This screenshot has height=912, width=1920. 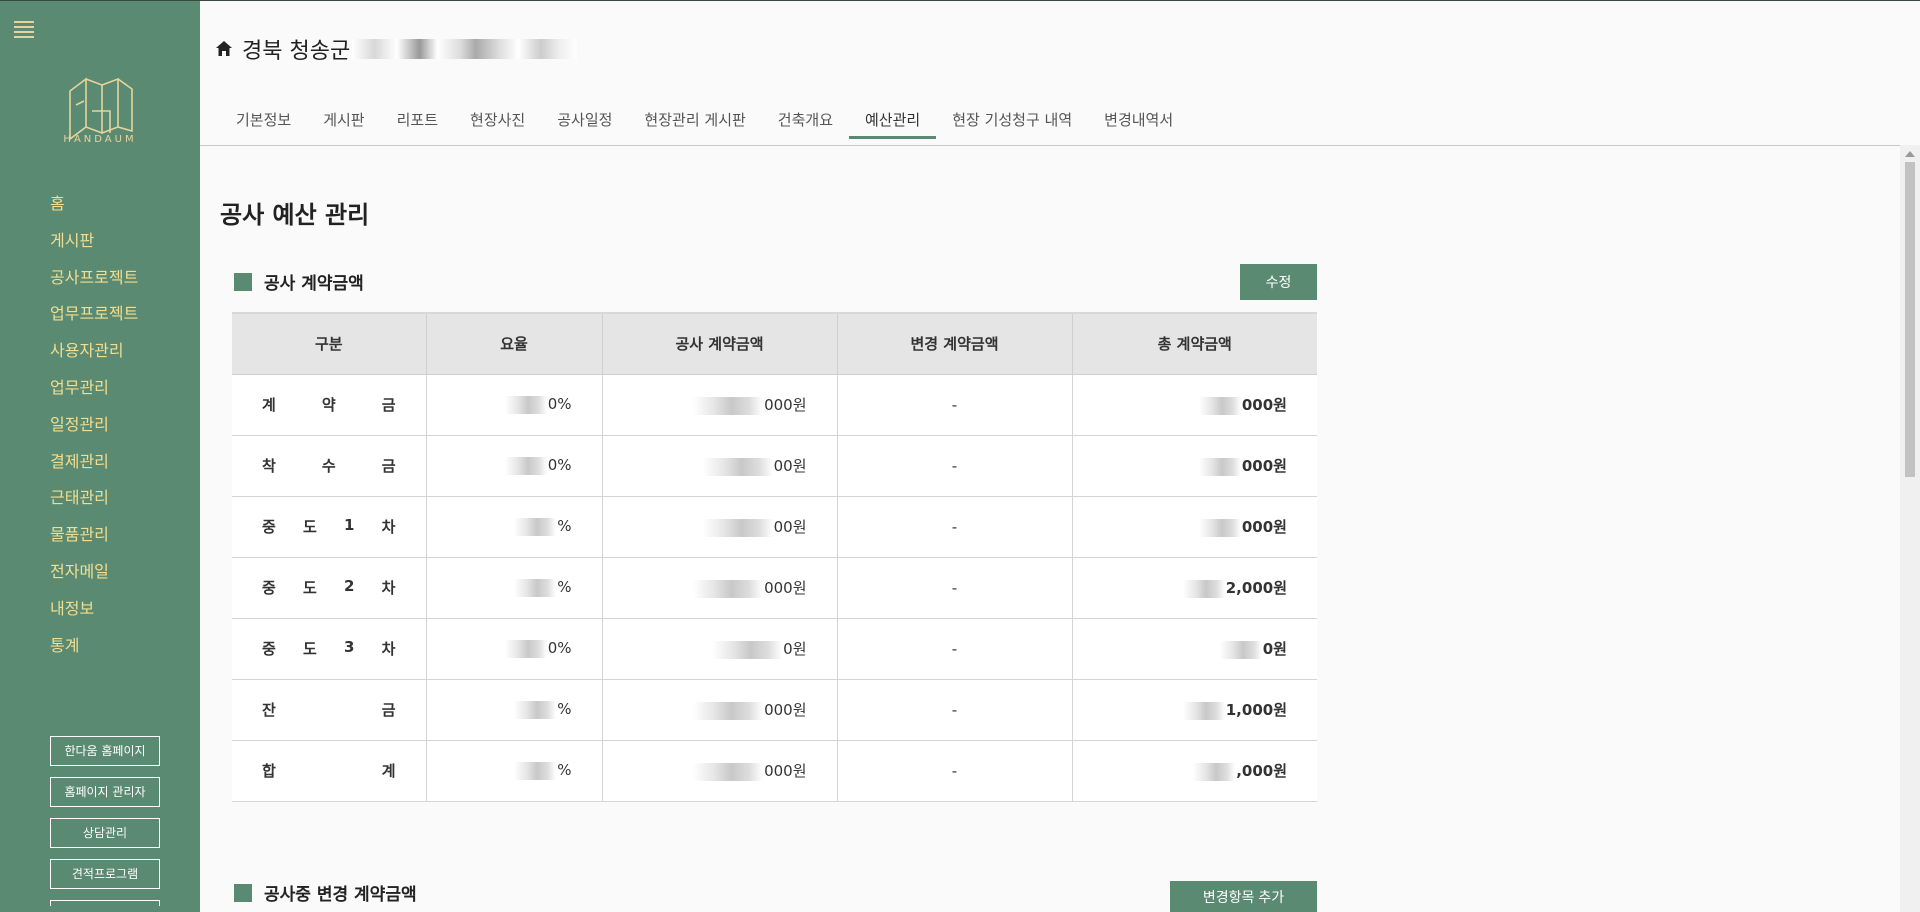 What do you see at coordinates (349, 586) in the screenshot?
I see `category-char: 2` at bounding box center [349, 586].